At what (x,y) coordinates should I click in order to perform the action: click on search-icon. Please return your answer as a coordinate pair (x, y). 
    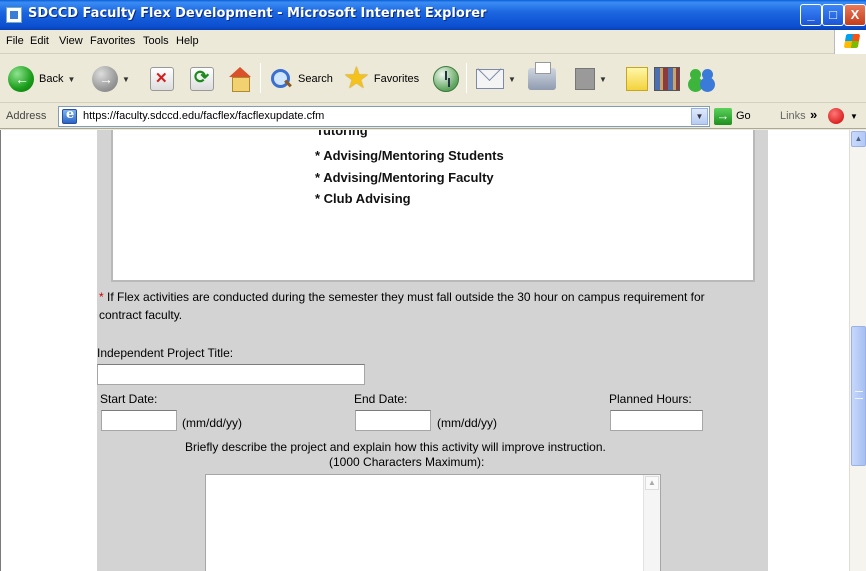
    Looking at the image, I should click on (281, 79).